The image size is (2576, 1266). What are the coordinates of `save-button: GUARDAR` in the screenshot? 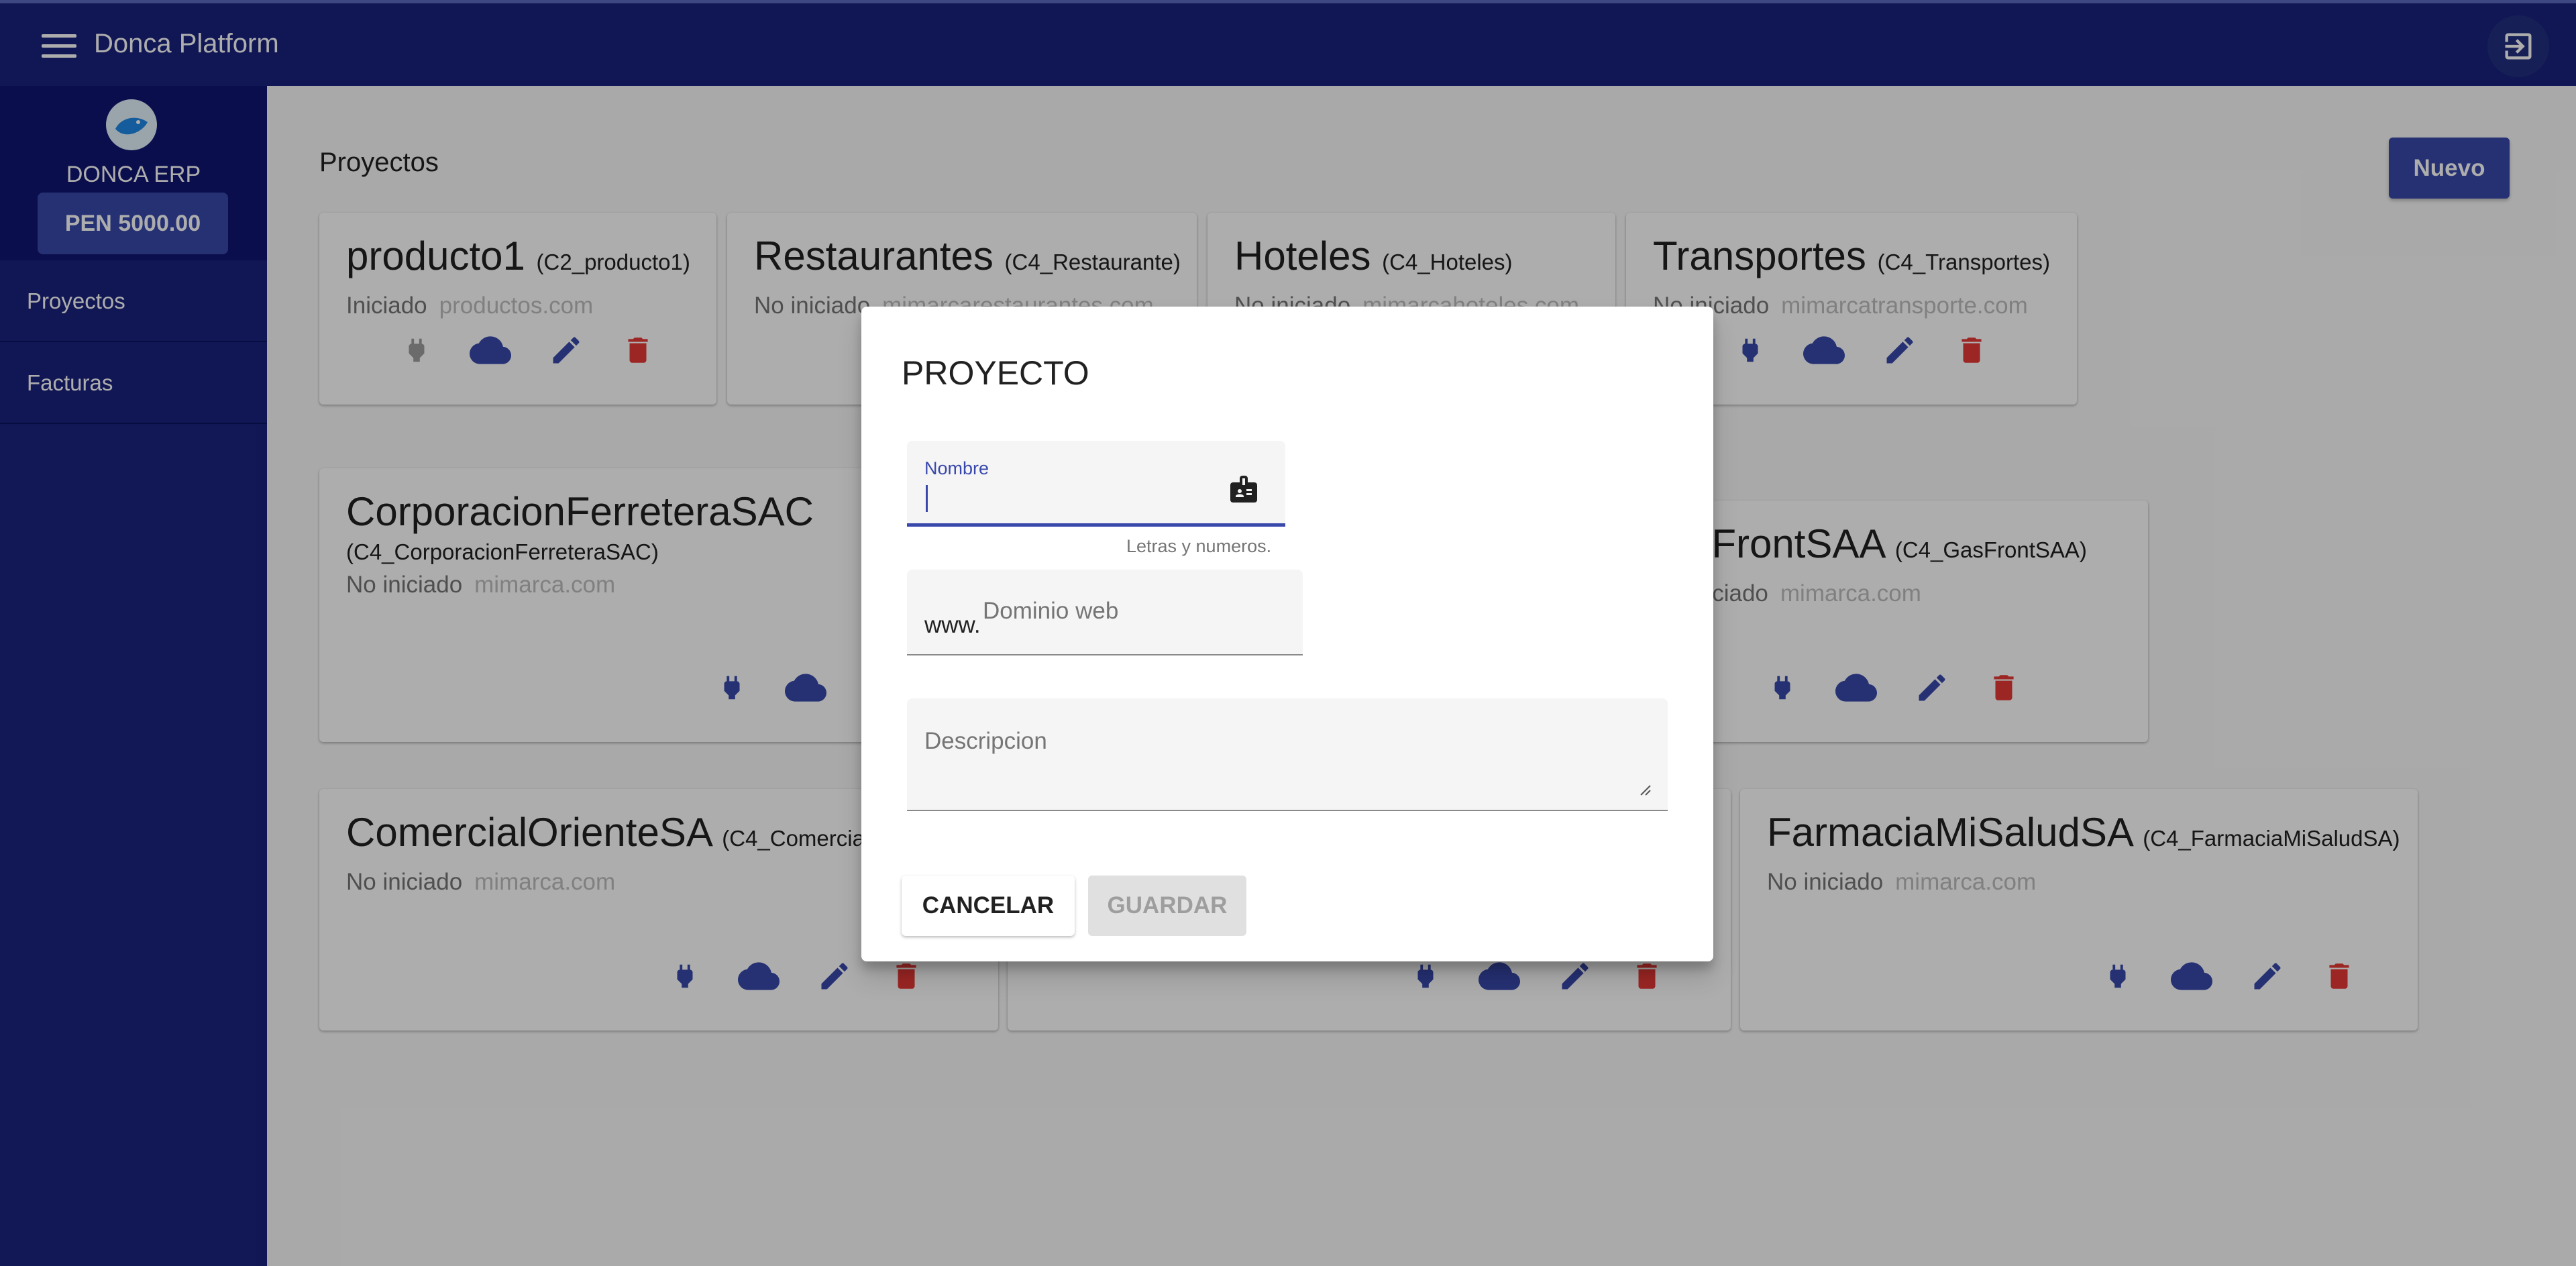 It's located at (1167, 906).